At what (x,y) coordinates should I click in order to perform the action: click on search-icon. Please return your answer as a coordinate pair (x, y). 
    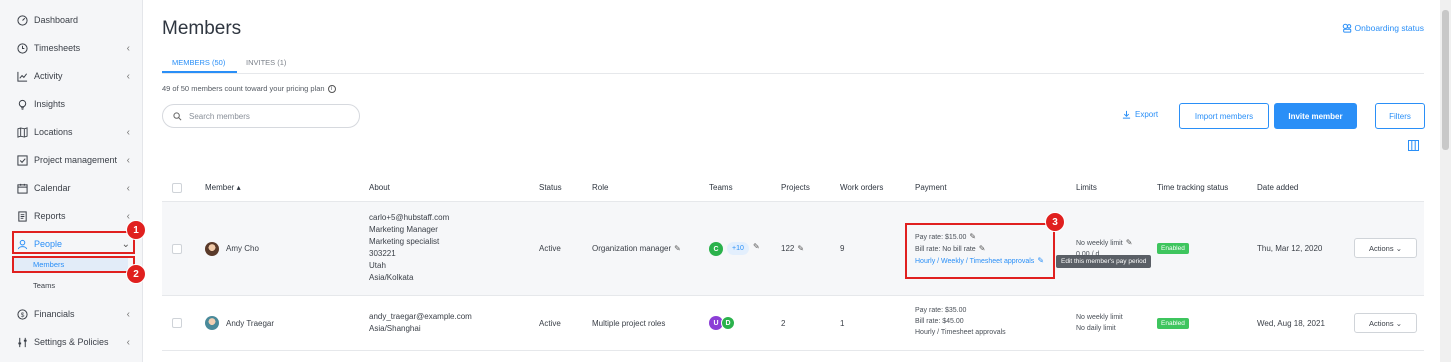
    Looking at the image, I should click on (177, 115).